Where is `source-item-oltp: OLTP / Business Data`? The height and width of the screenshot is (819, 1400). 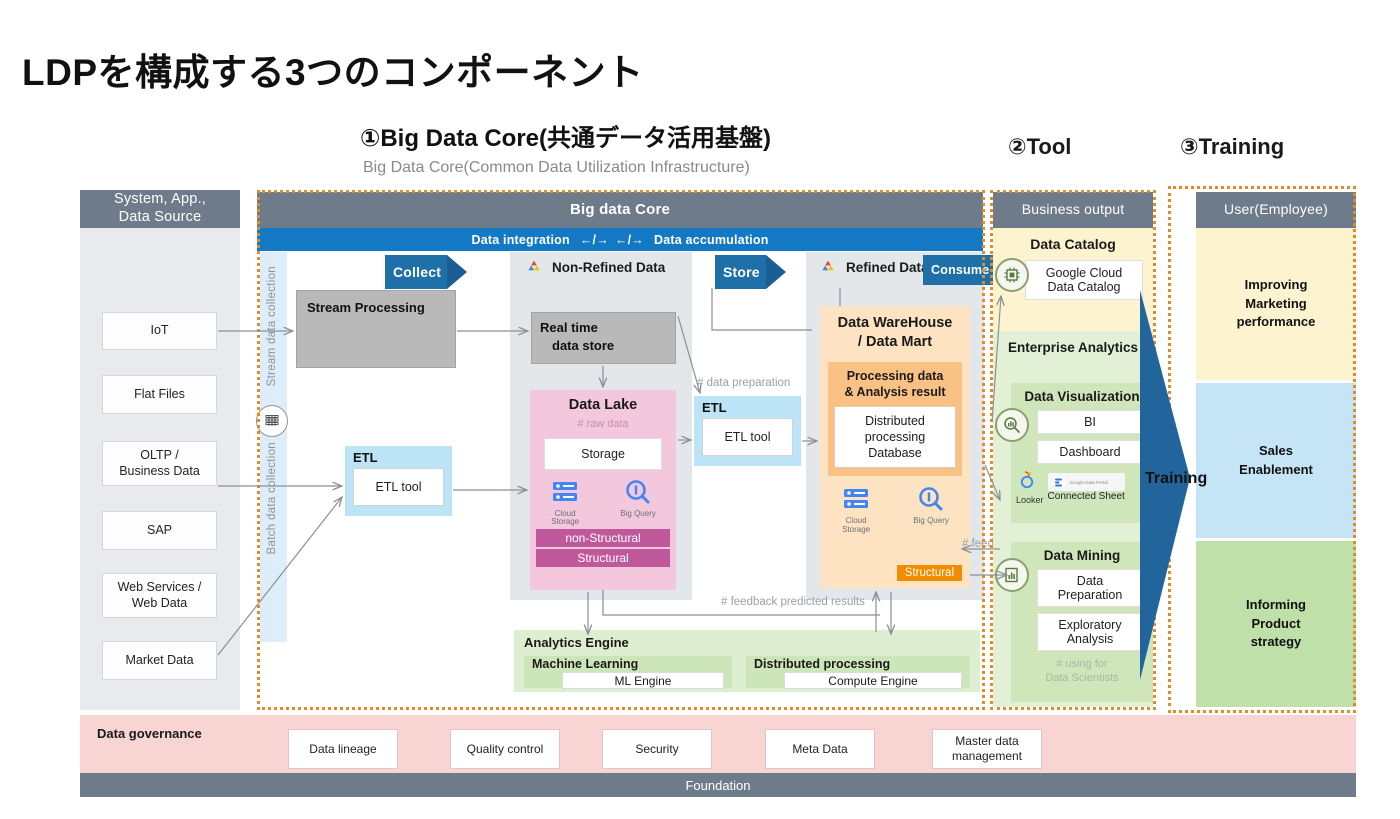 source-item-oltp: OLTP / Business Data is located at coordinates (159, 463).